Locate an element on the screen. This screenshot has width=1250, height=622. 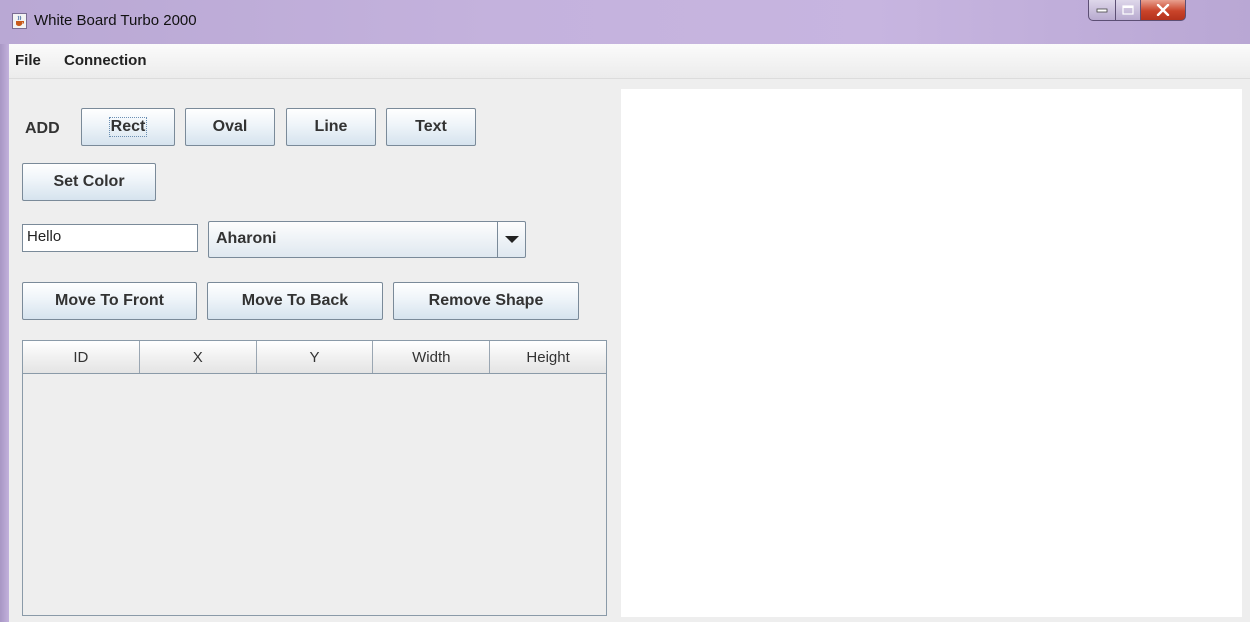
line-button: Line is located at coordinates (331, 127).